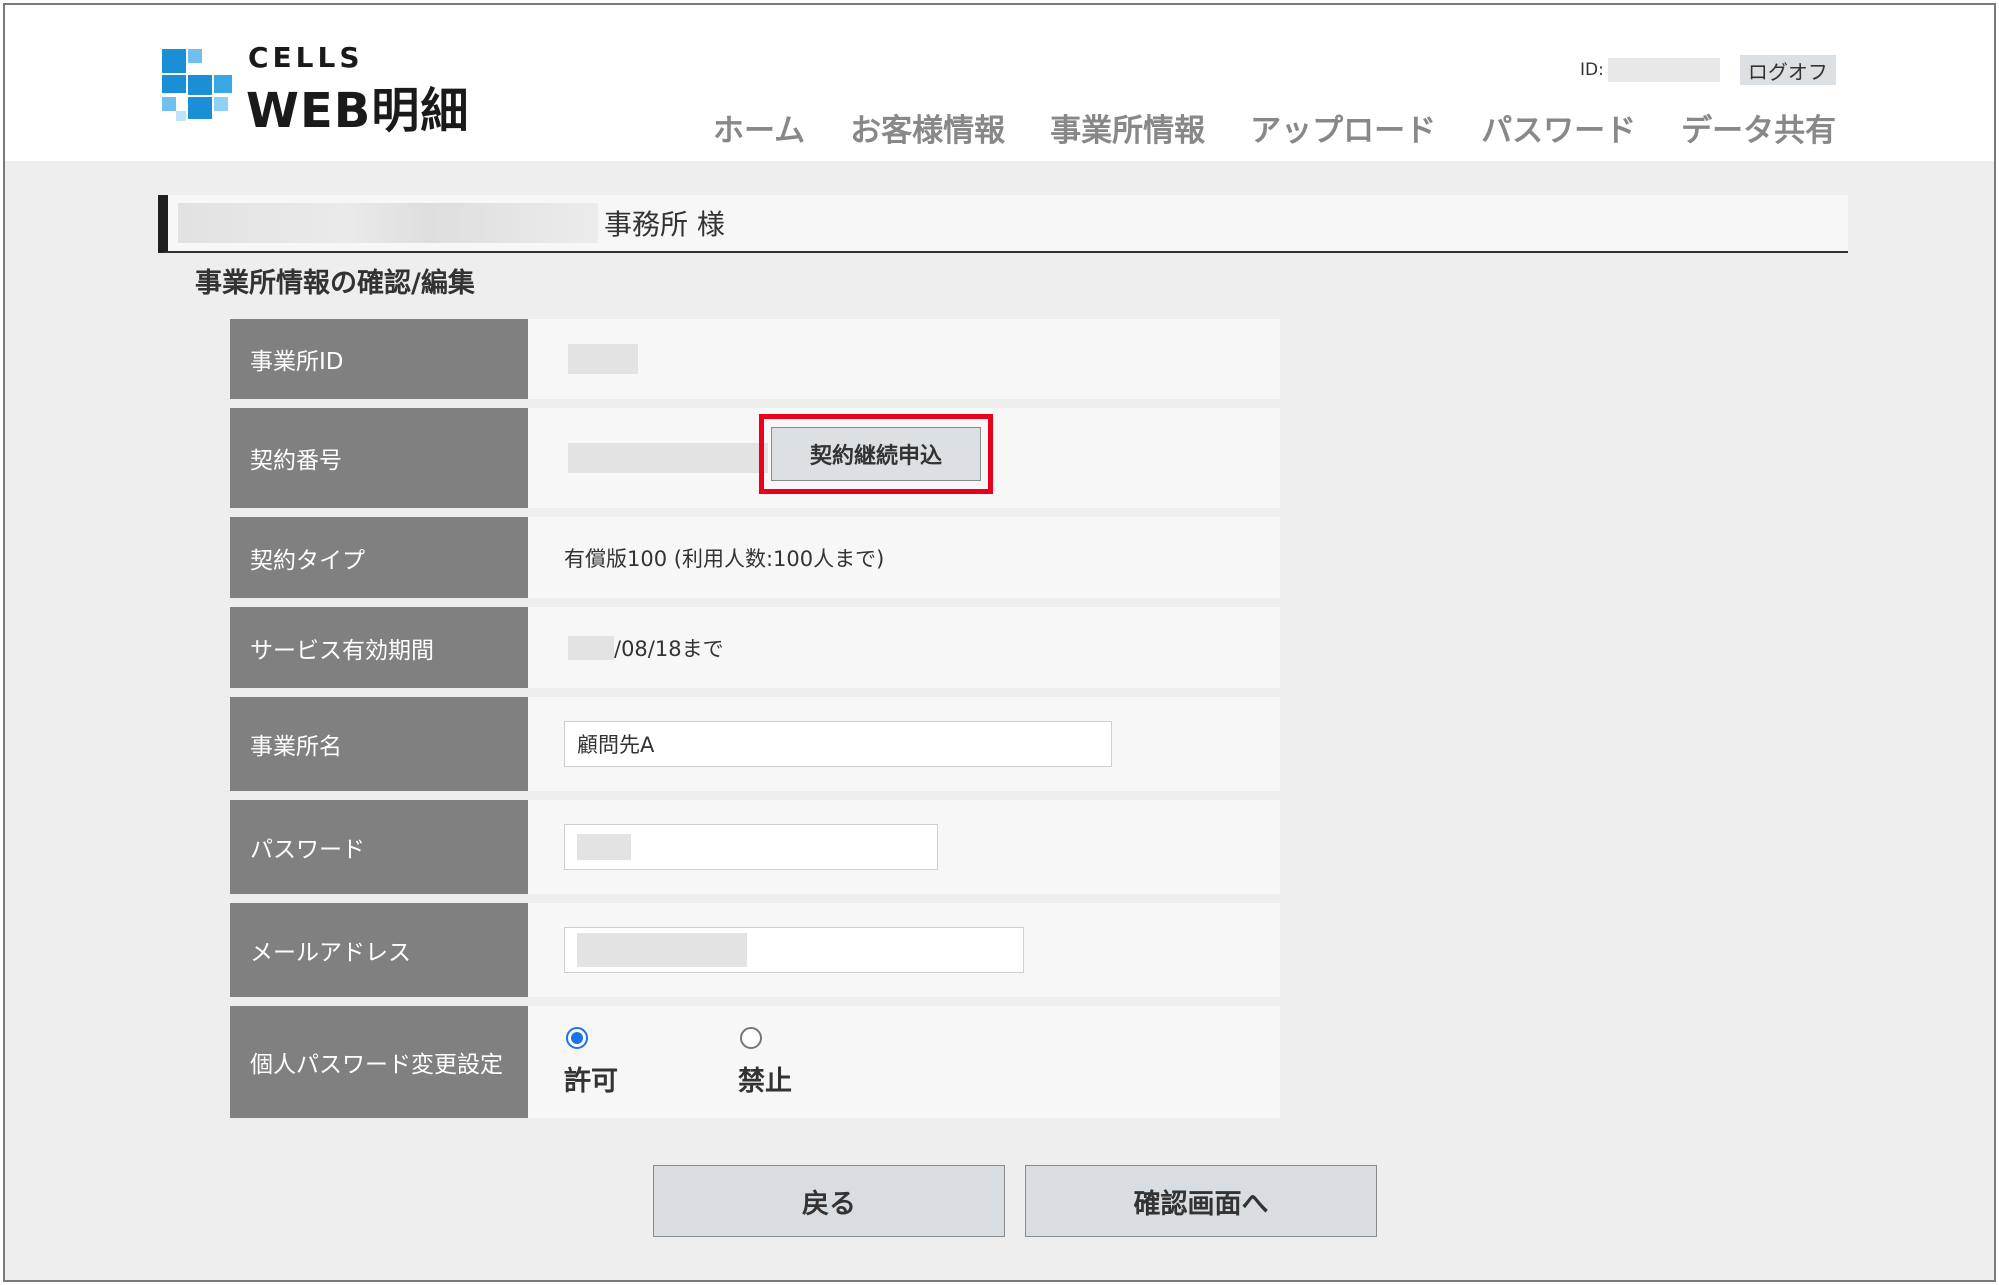 This screenshot has width=1999, height=1285. What do you see at coordinates (927, 127) in the screenshot?
I see `nav-customer-info: お客様情報` at bounding box center [927, 127].